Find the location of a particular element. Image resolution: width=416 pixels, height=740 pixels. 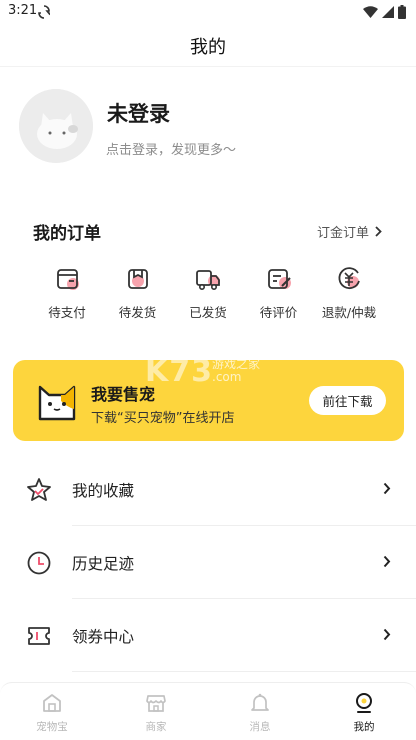

status-time: 3:21 is located at coordinates (23, 10).